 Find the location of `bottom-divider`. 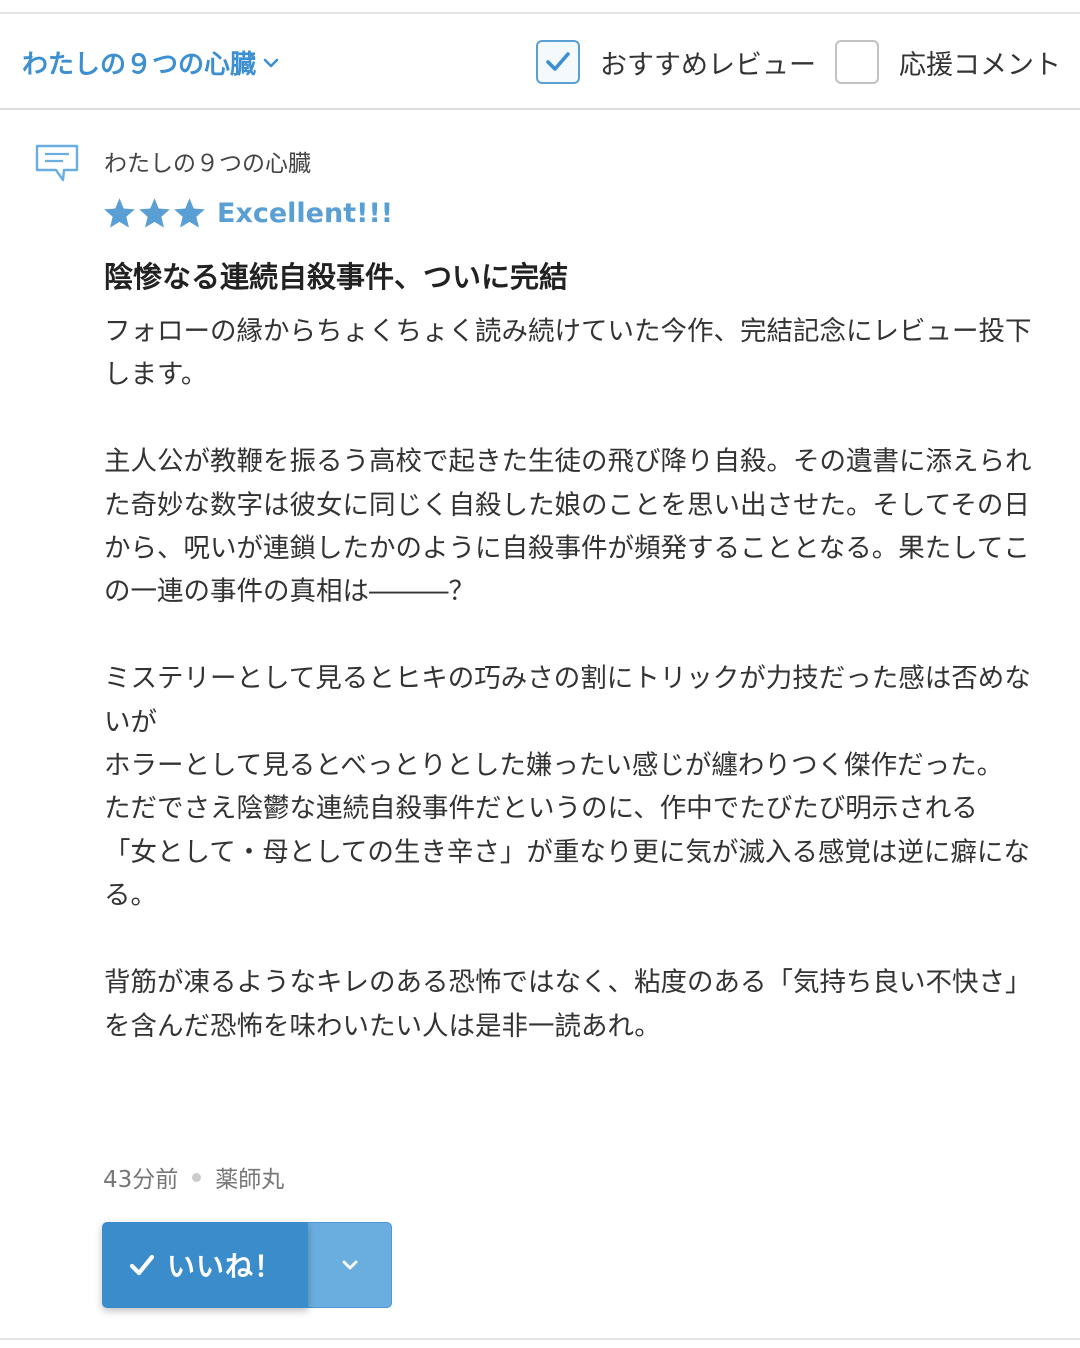

bottom-divider is located at coordinates (540, 1339).